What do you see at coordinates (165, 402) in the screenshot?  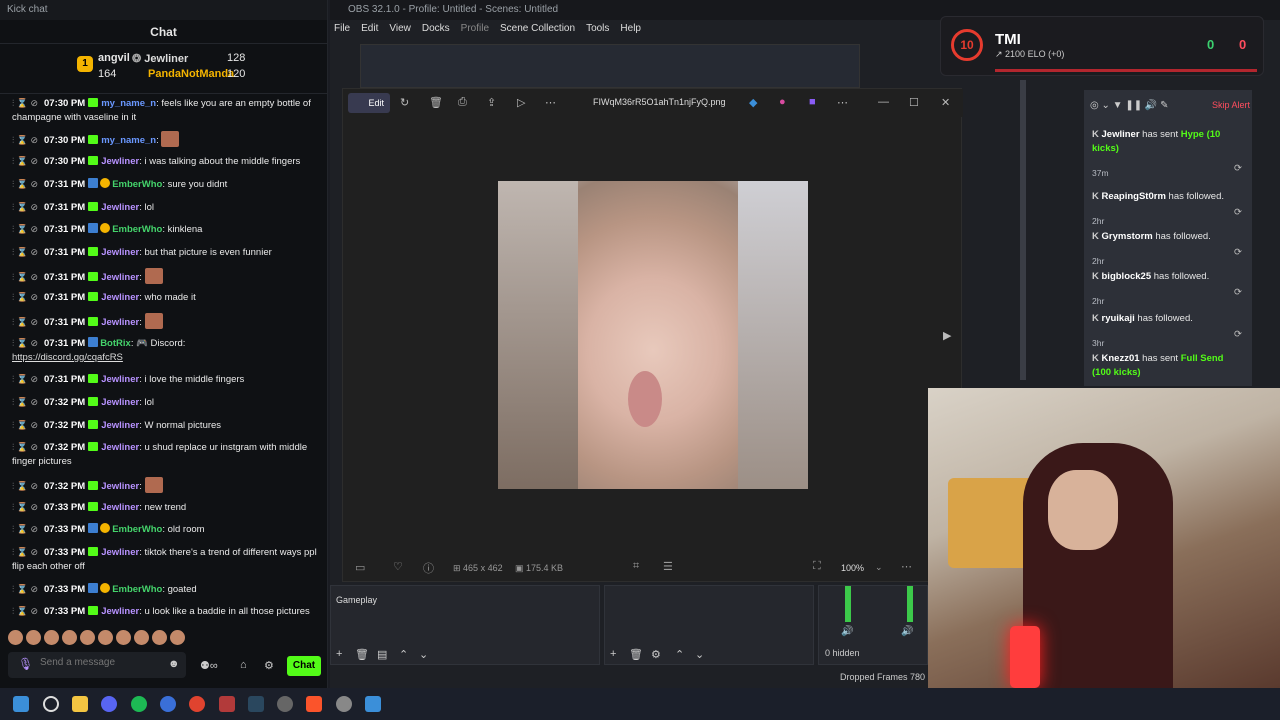 I see `chat-message: ⫶ ⌛ ⊘ 07:32 PM Jewliner: lol` at bounding box center [165, 402].